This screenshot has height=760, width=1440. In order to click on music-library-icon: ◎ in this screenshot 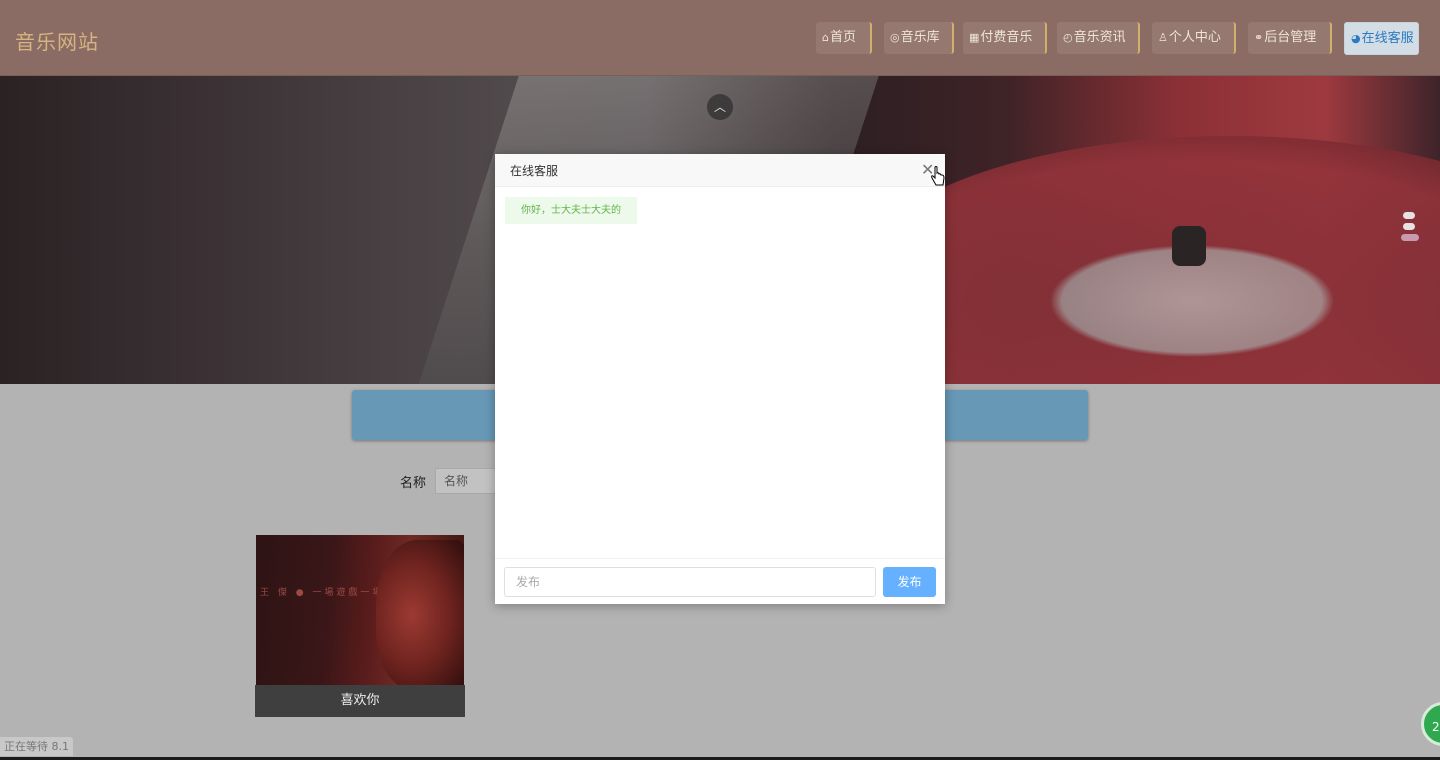, I will do `click(895, 37)`.